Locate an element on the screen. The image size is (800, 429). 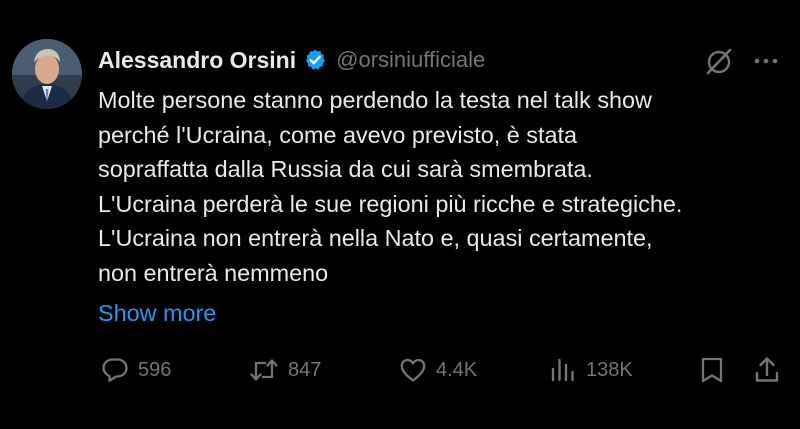
author-name: Alessandro Orsini is located at coordinates (197, 60).